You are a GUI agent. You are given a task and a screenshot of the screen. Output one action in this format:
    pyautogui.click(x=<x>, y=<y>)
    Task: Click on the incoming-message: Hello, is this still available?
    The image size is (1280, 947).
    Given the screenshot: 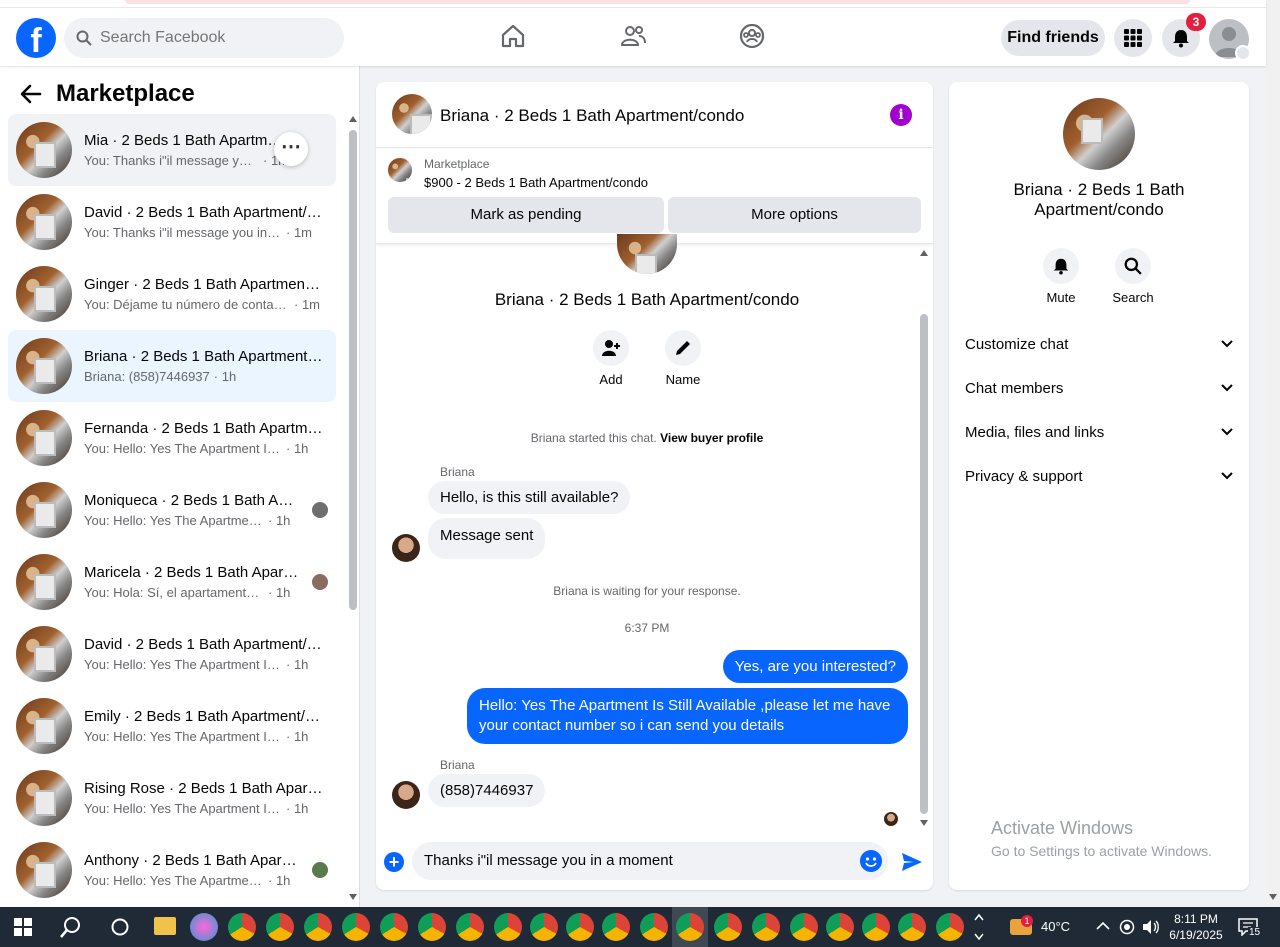 What is the action you would take?
    pyautogui.click(x=529, y=497)
    